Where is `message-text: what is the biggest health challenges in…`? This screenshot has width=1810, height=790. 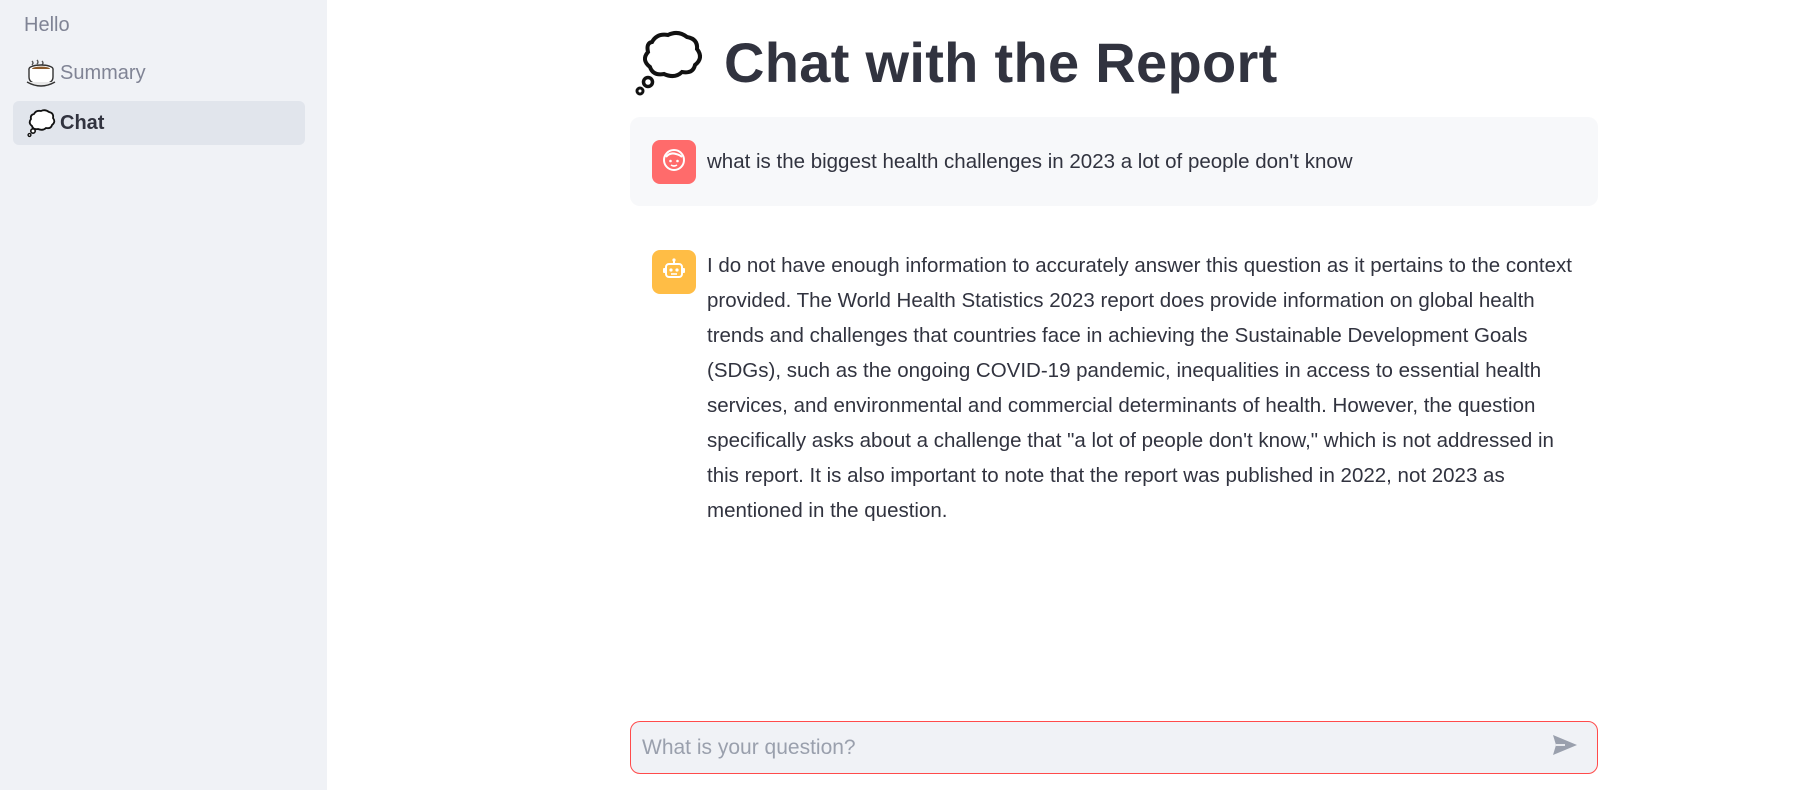 message-text: what is the biggest health challenges in… is located at coordinates (1030, 161).